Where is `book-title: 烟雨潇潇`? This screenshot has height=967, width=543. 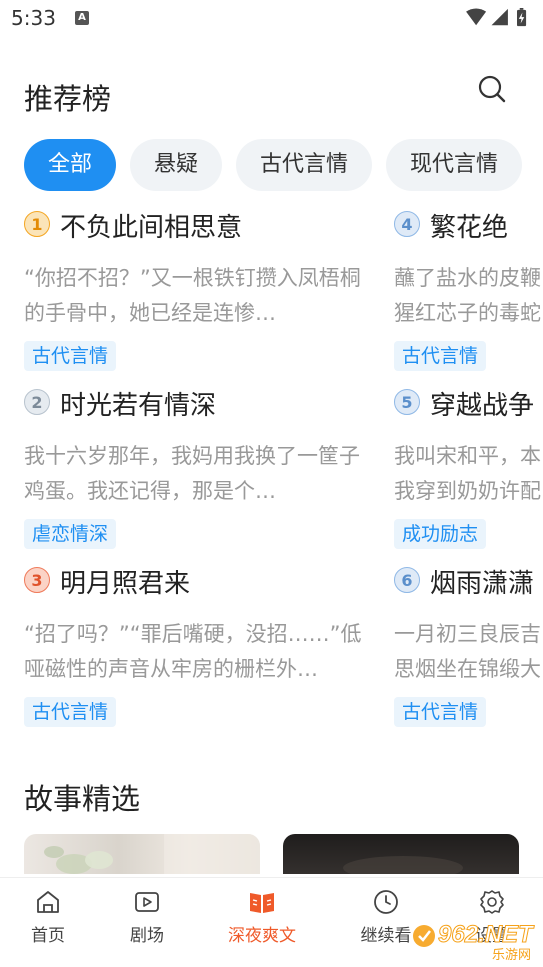 book-title: 烟雨潇潇 is located at coordinates (482, 584).